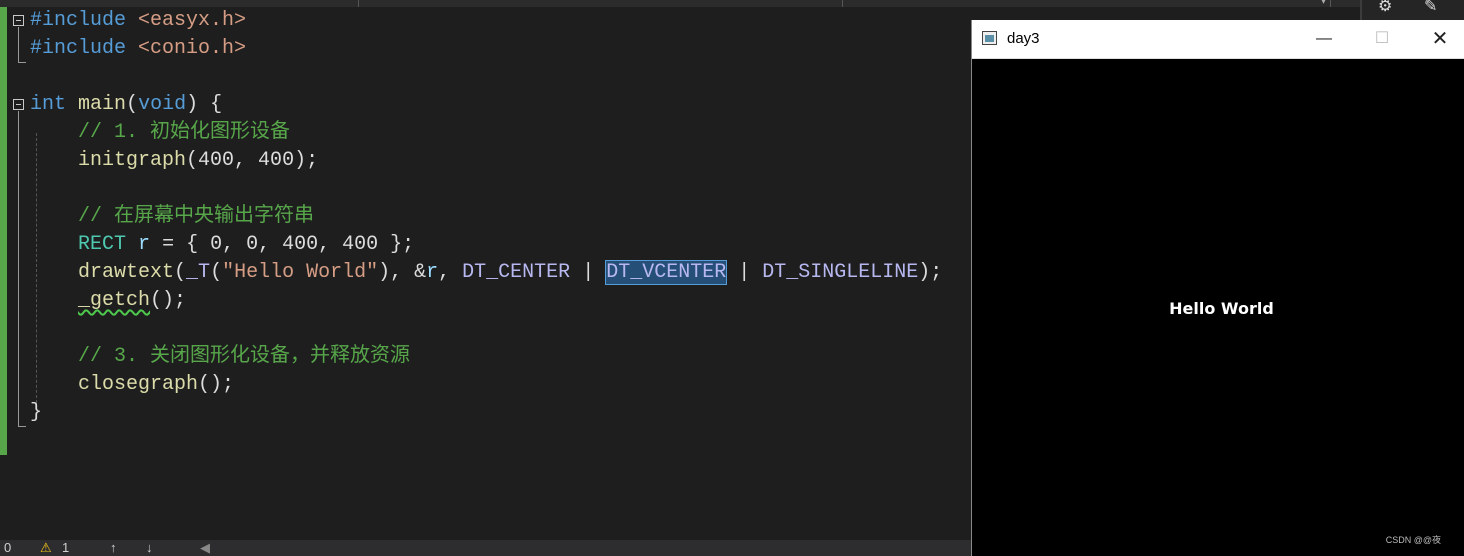  I want to click on code-line: // 3. 关闭图形化设备，并释放资源, so click(244, 356).